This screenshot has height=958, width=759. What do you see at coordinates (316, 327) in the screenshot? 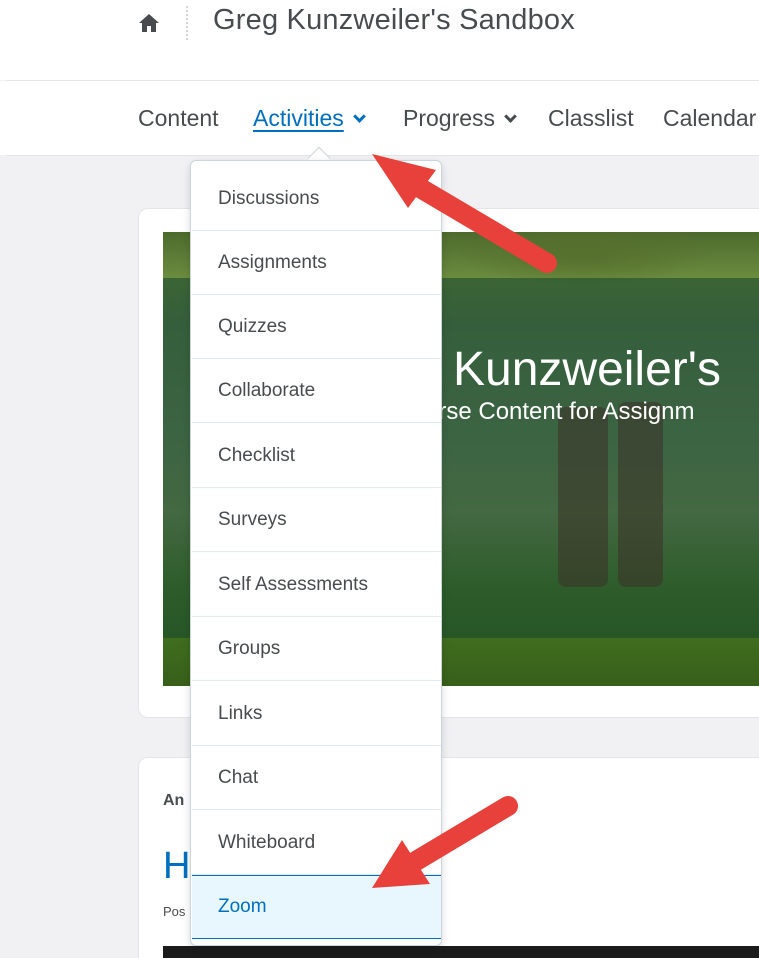
I see `menu-item-quizzes: Quizzes` at bounding box center [316, 327].